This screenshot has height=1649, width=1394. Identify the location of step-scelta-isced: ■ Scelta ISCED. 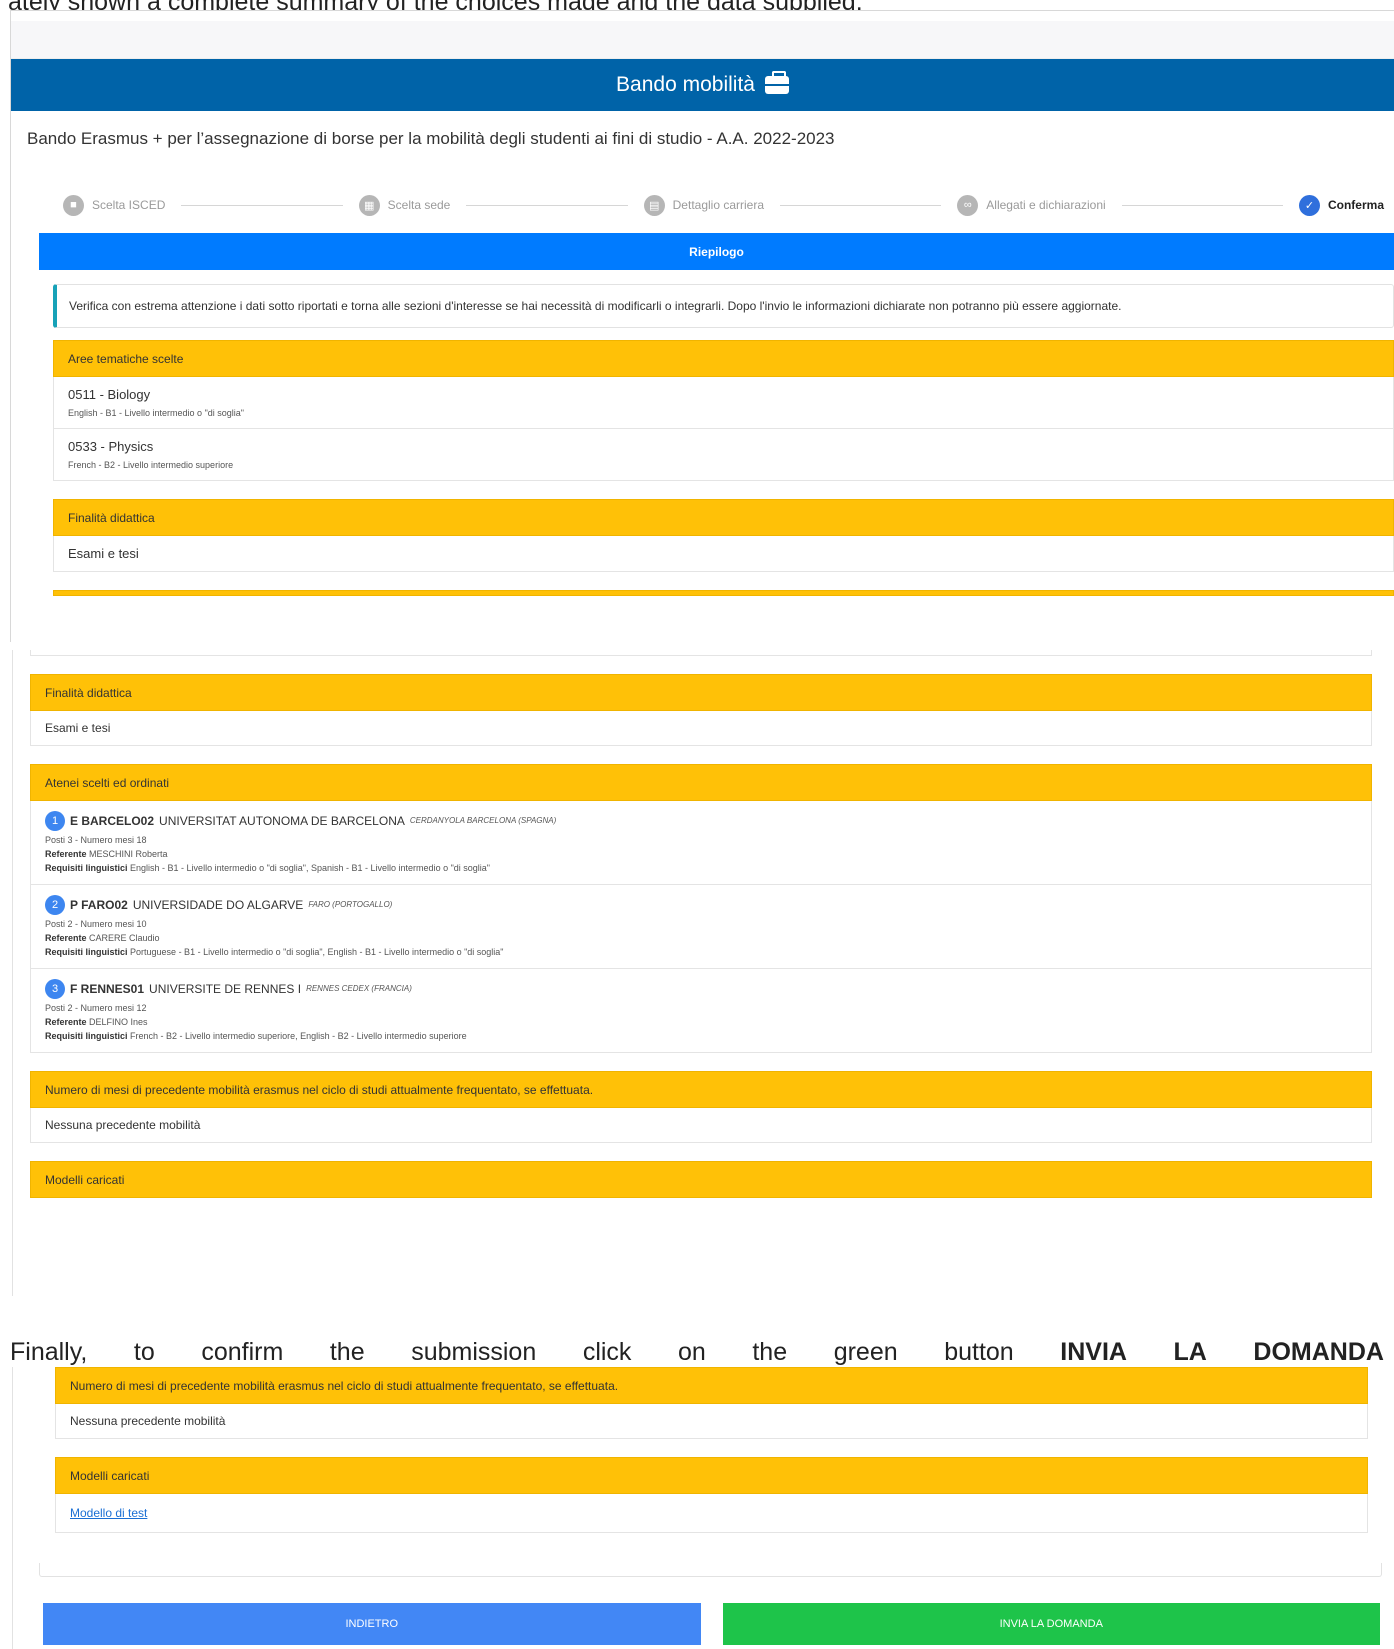
(114, 205).